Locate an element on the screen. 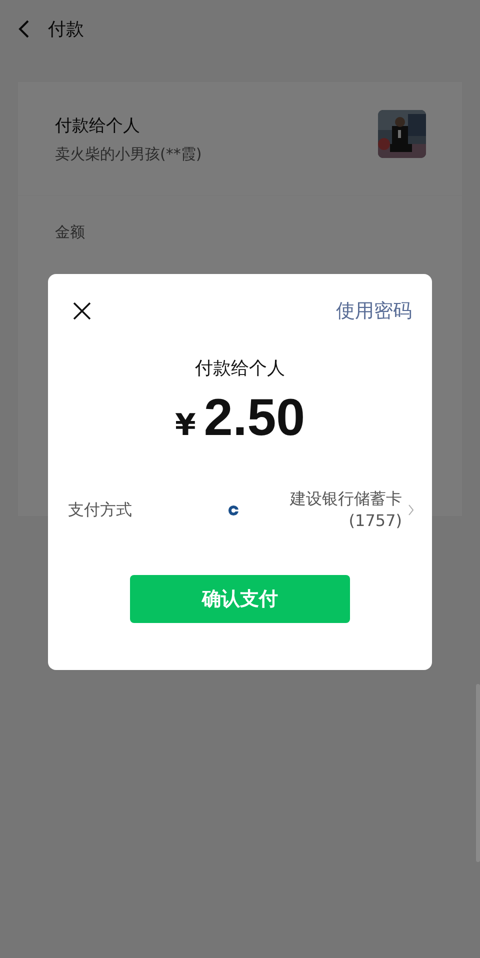  payment-method-label: 支付方式 is located at coordinates (100, 510).